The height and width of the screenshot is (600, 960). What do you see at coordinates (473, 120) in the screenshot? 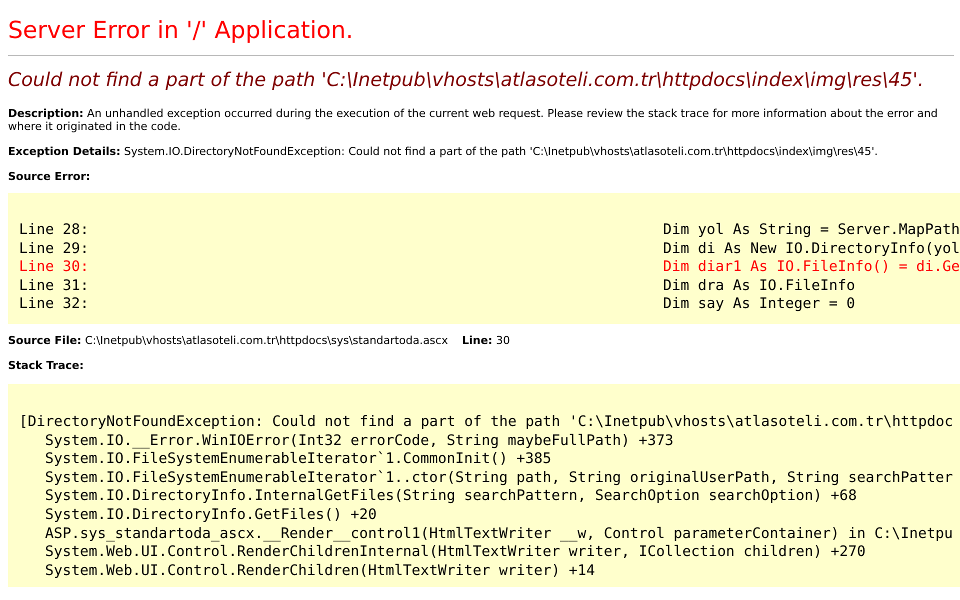
I see `description-text: Description: An unhandled exception occurred during the execution of the current web request. Please review the stack trace for more information about the error and where it originated in the code.` at bounding box center [473, 120].